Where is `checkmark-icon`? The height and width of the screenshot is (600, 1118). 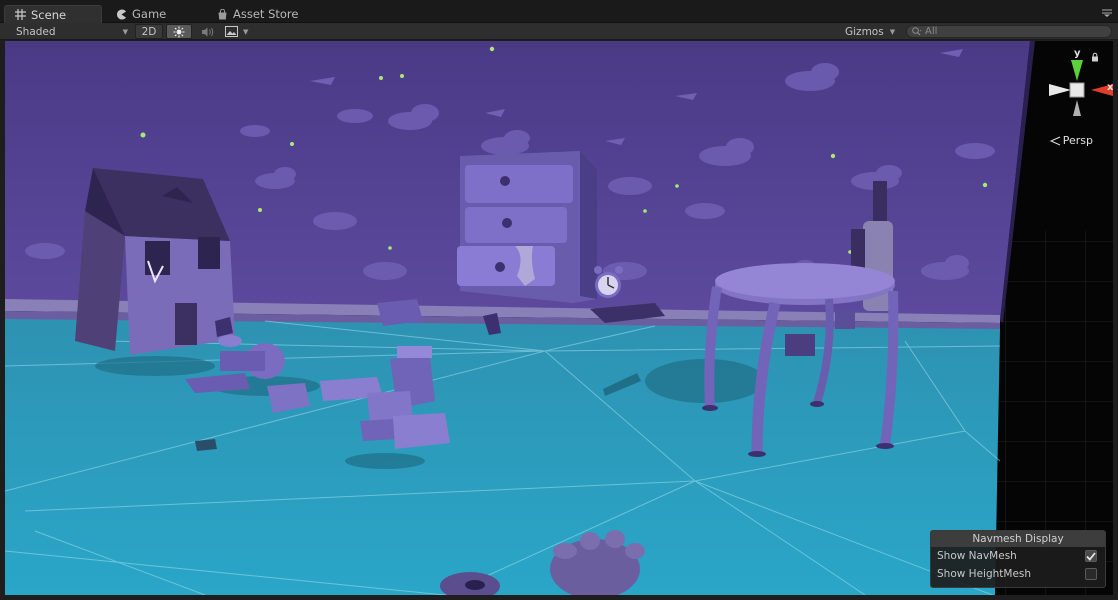 checkmark-icon is located at coordinates (1091, 556).